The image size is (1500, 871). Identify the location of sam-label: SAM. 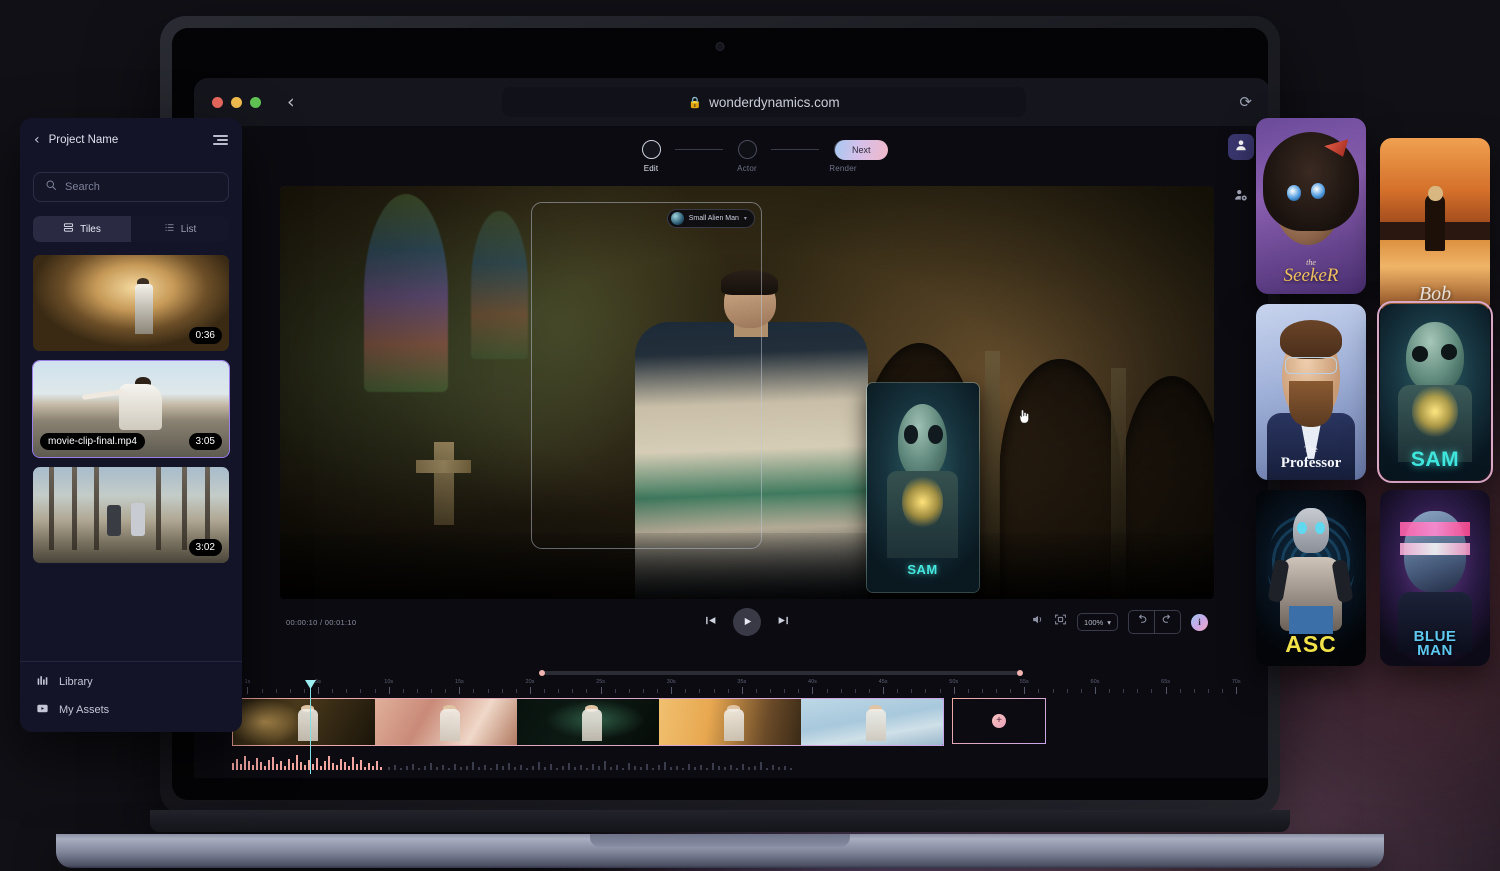
(1435, 459).